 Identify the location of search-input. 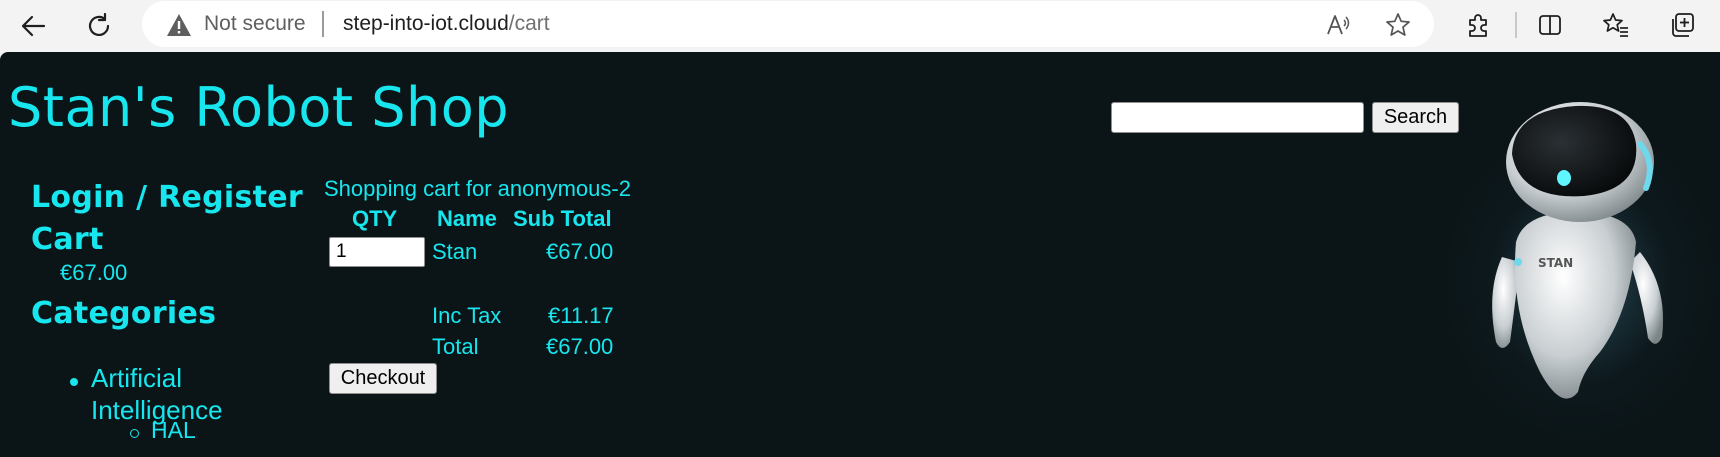
(1237, 117).